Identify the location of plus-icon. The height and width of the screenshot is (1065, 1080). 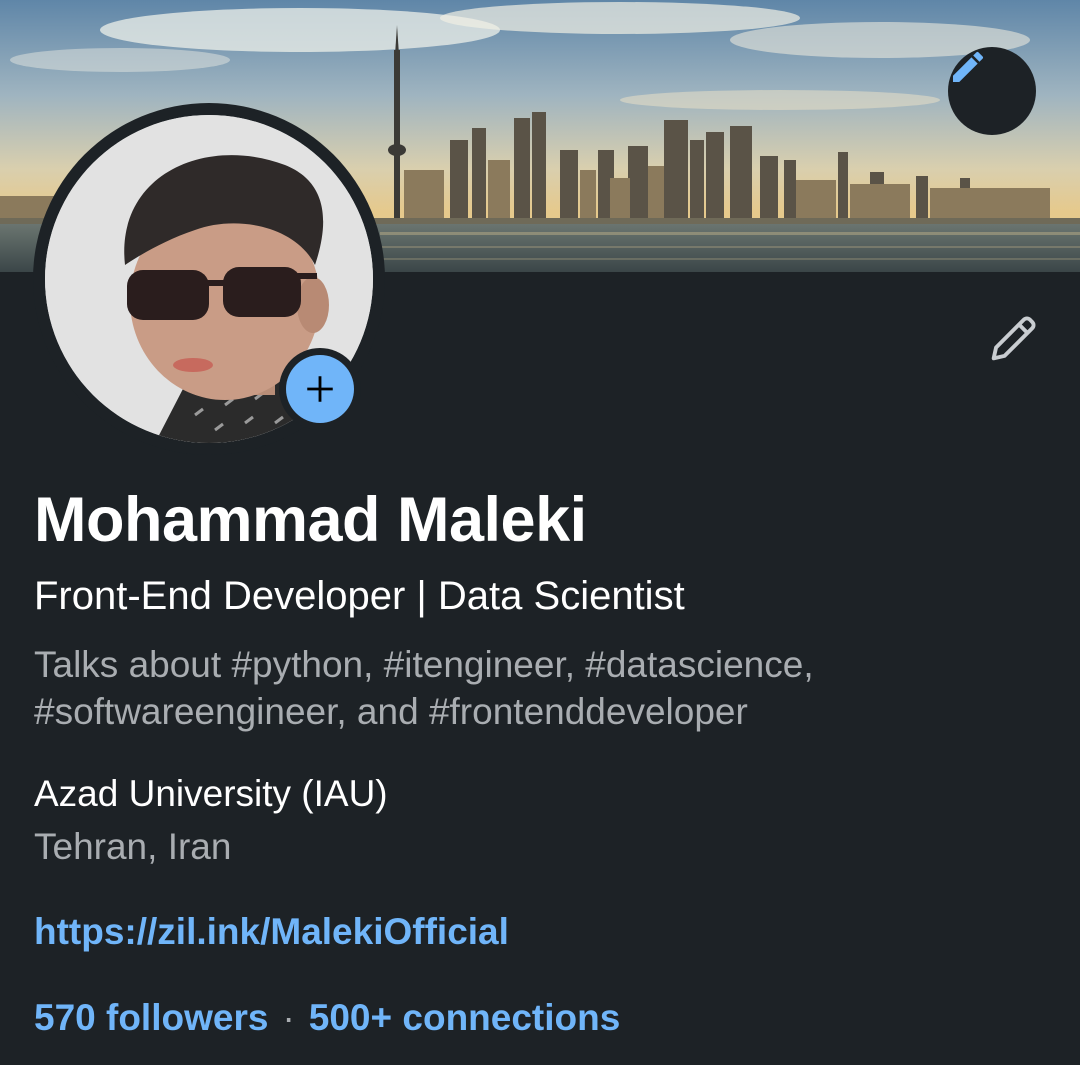
(320, 389).